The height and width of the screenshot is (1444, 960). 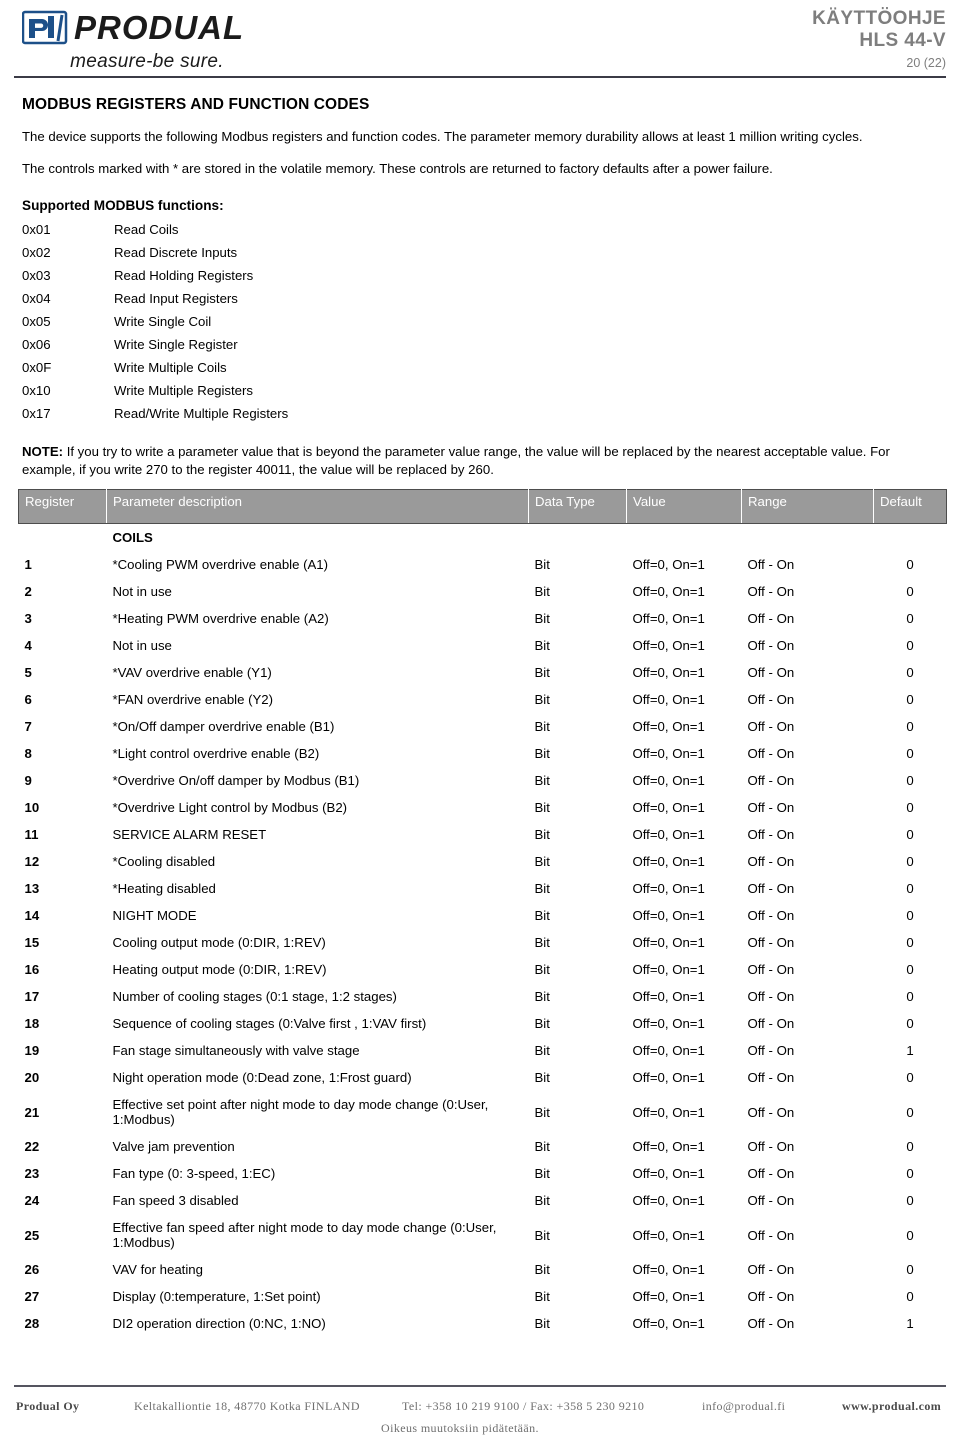 I want to click on cell-parameter-description: *Light control overdrive enable (B2), so click(x=216, y=753).